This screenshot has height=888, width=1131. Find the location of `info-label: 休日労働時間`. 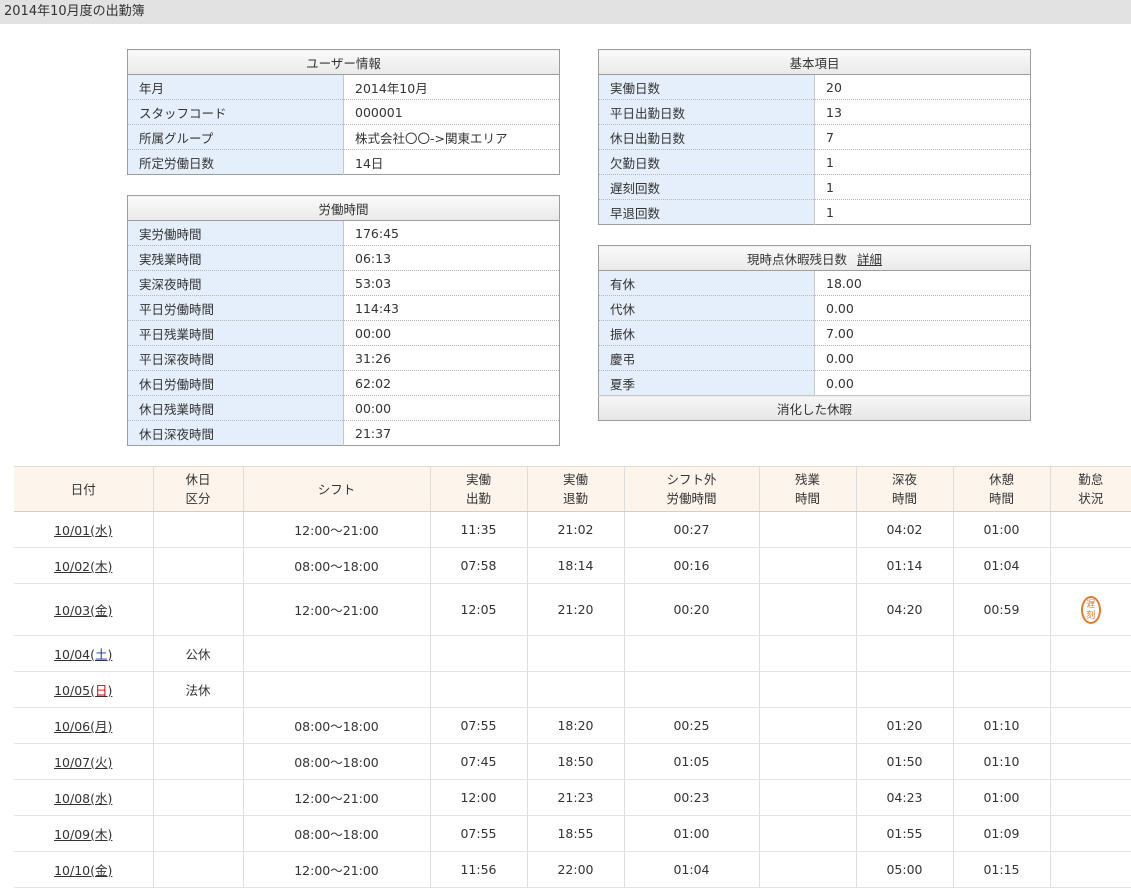

info-label: 休日労働時間 is located at coordinates (235, 383).